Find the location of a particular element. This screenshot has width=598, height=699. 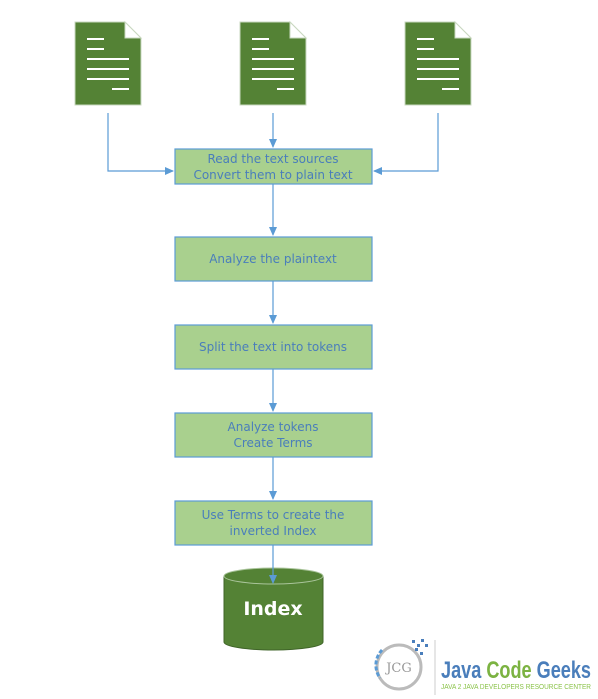

index-label: Index is located at coordinates (272, 609).